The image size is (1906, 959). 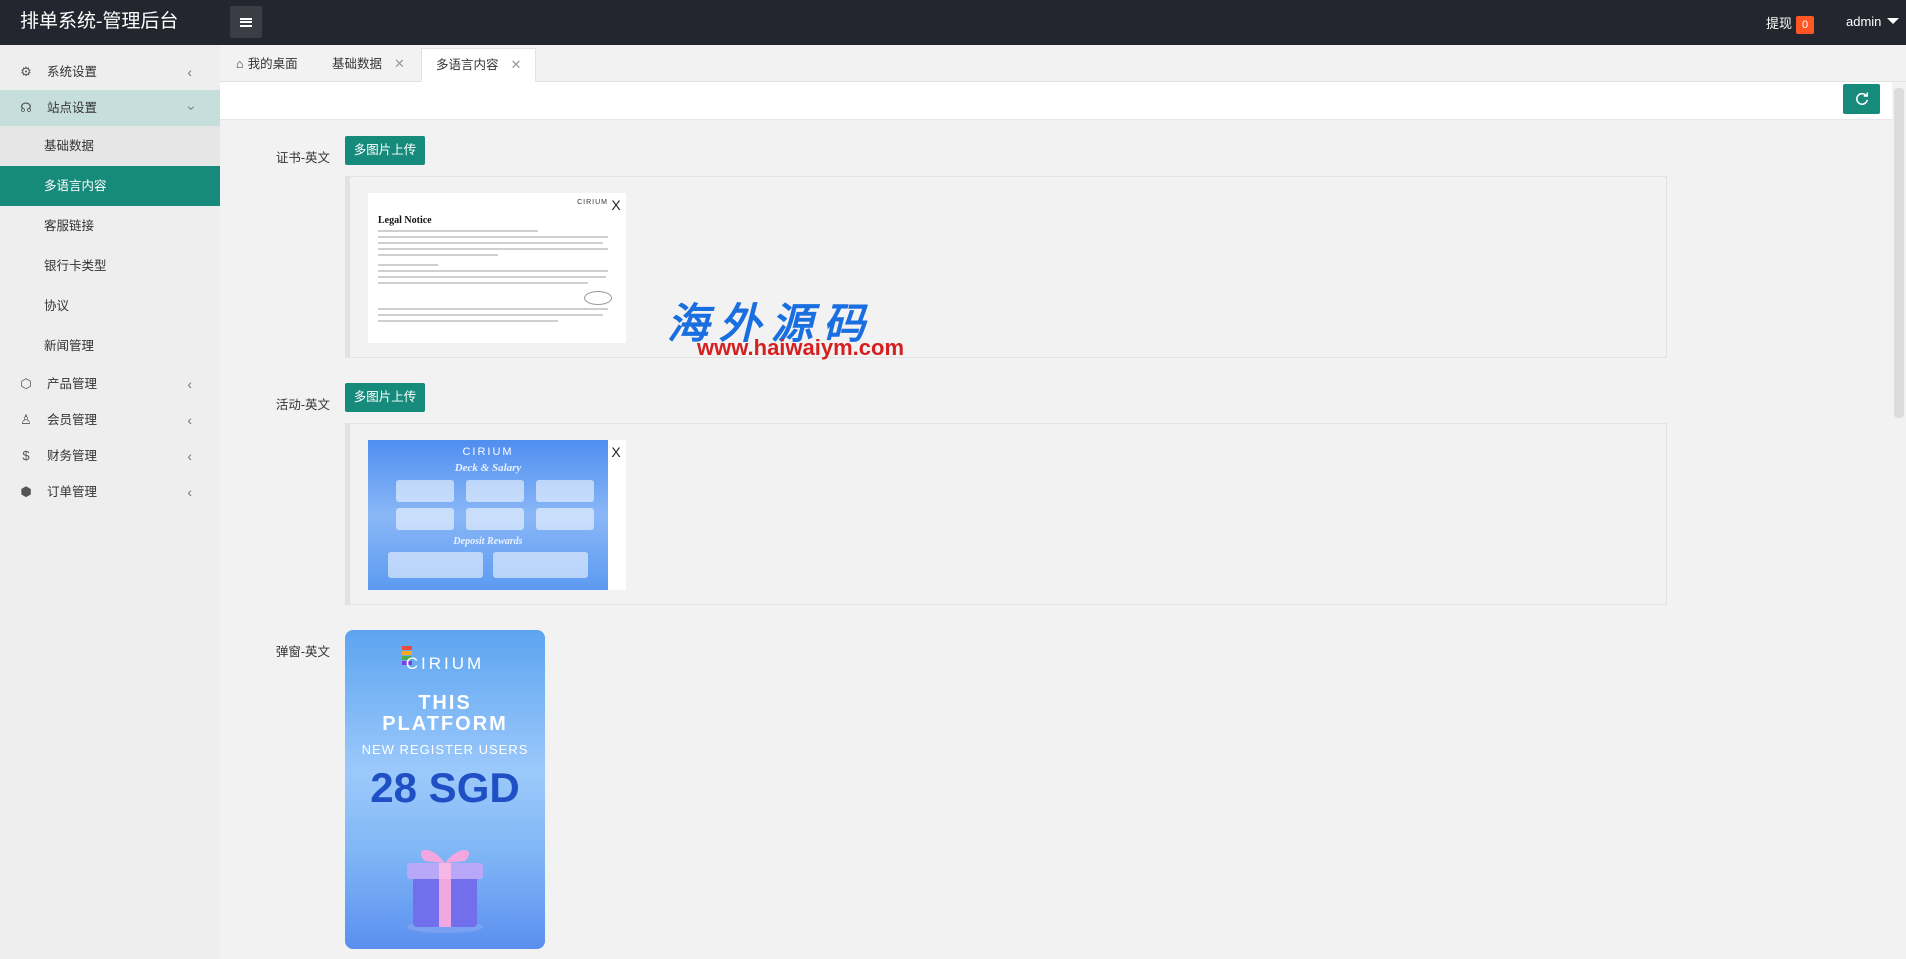 I want to click on certificate-thumbnail: CIRIUM Legal Notice X, so click(x=497, y=268).